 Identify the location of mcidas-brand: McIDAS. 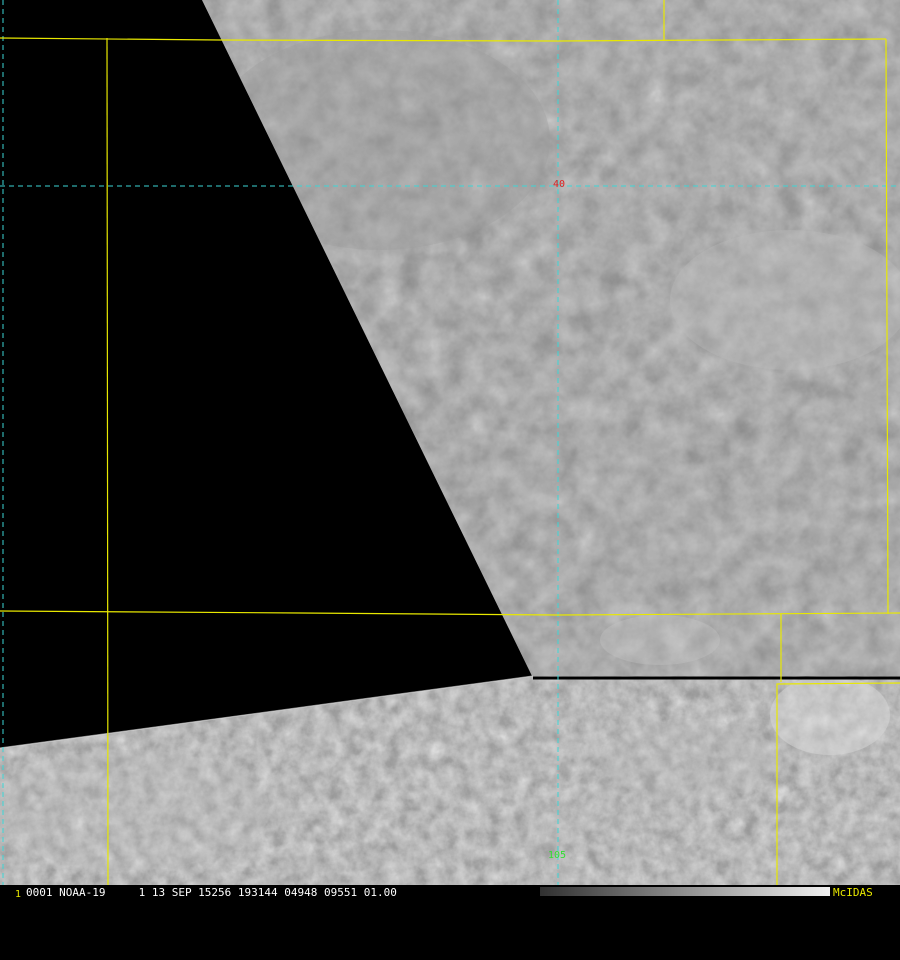
(853, 892).